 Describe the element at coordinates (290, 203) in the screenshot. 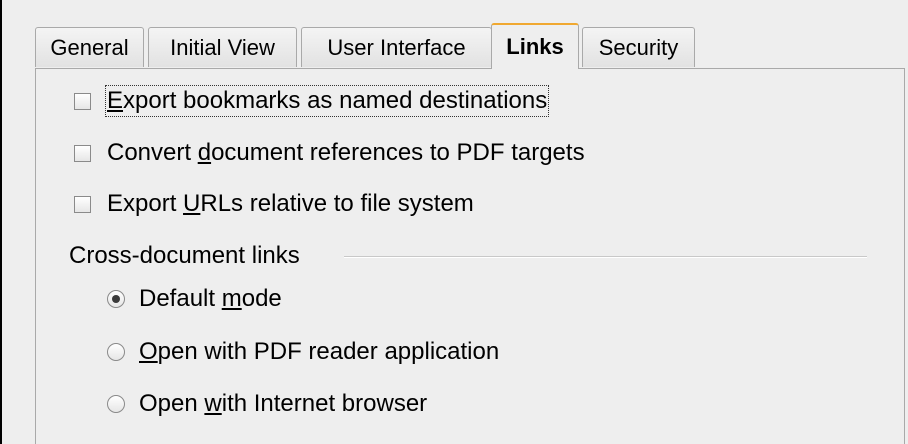

I see `export-urls-relative-label: Export URLs relative to file system` at that location.